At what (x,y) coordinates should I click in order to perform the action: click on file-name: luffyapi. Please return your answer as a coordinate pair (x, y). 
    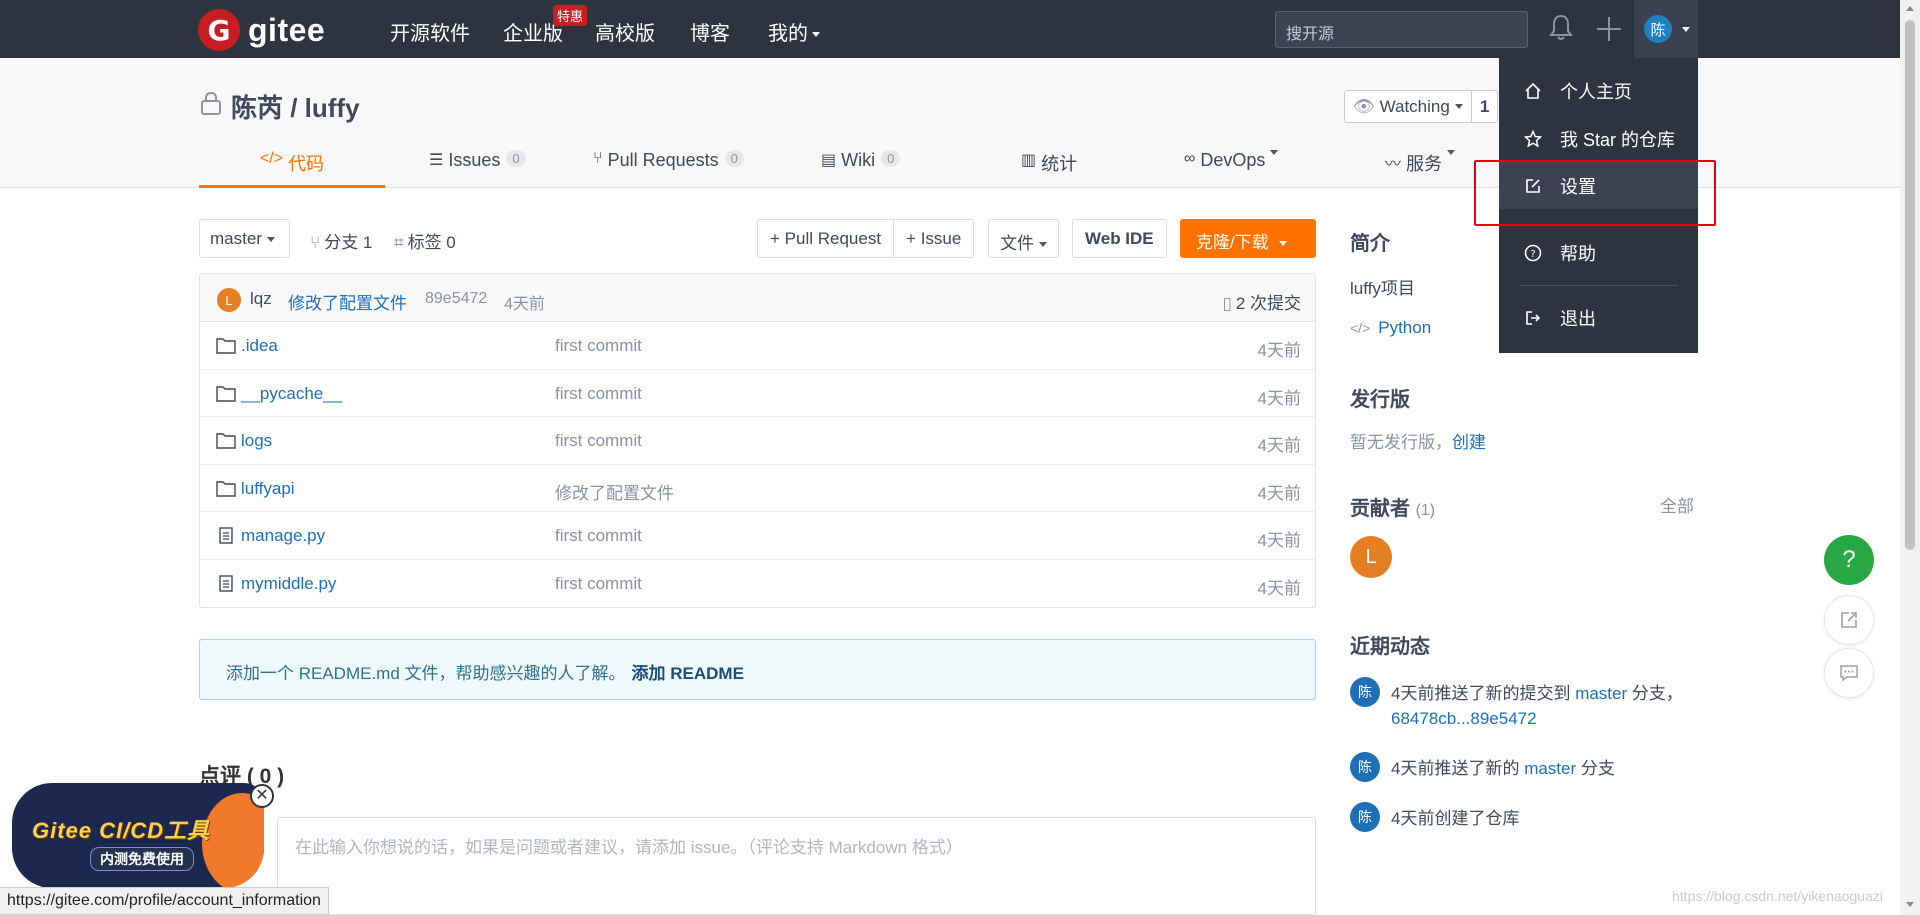
    Looking at the image, I should click on (268, 489).